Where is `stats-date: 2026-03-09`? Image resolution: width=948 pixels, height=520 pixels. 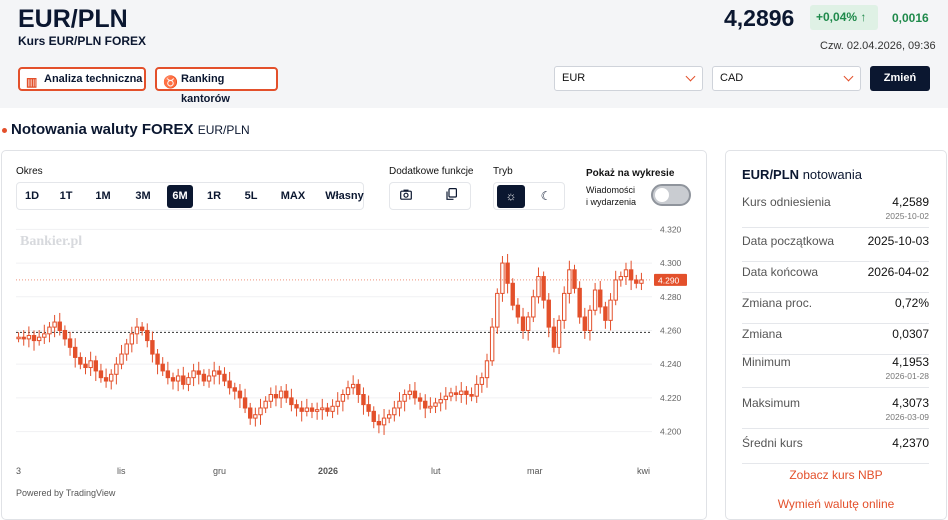
stats-date: 2026-03-09 is located at coordinates (907, 417).